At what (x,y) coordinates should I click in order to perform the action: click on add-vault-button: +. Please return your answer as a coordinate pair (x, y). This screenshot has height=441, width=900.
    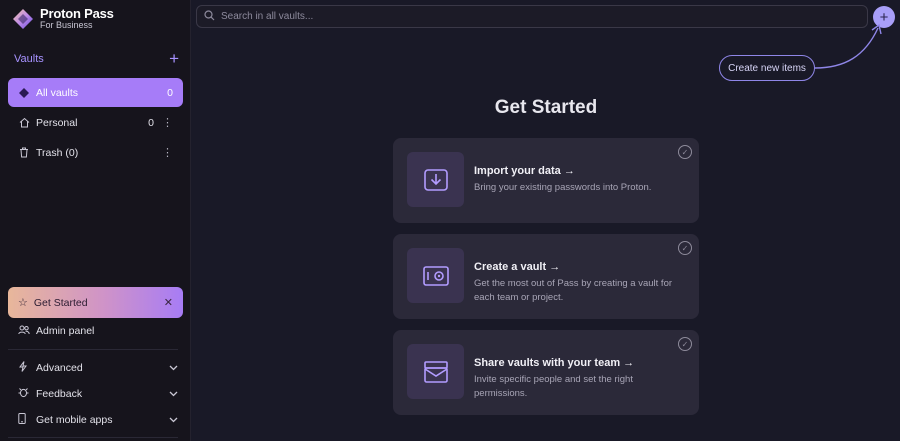
    Looking at the image, I should click on (174, 58).